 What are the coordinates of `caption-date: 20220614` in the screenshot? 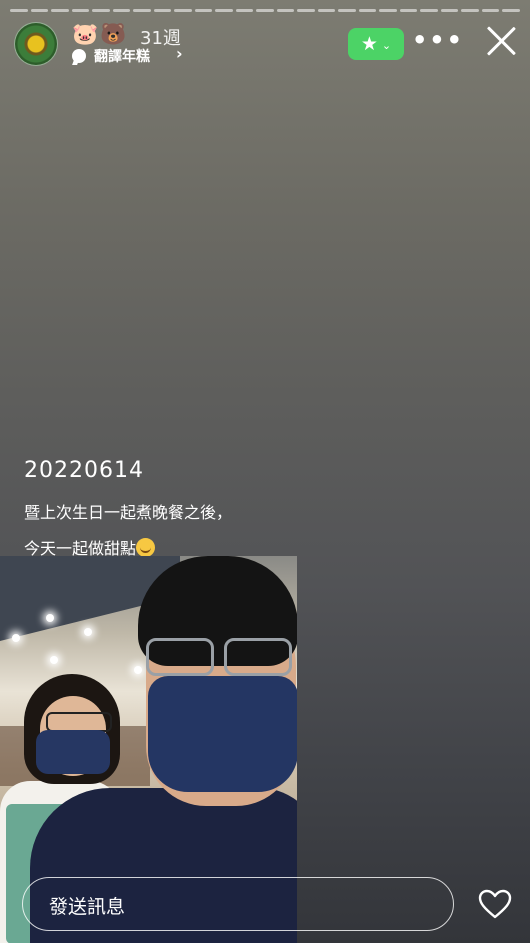 It's located at (84, 470).